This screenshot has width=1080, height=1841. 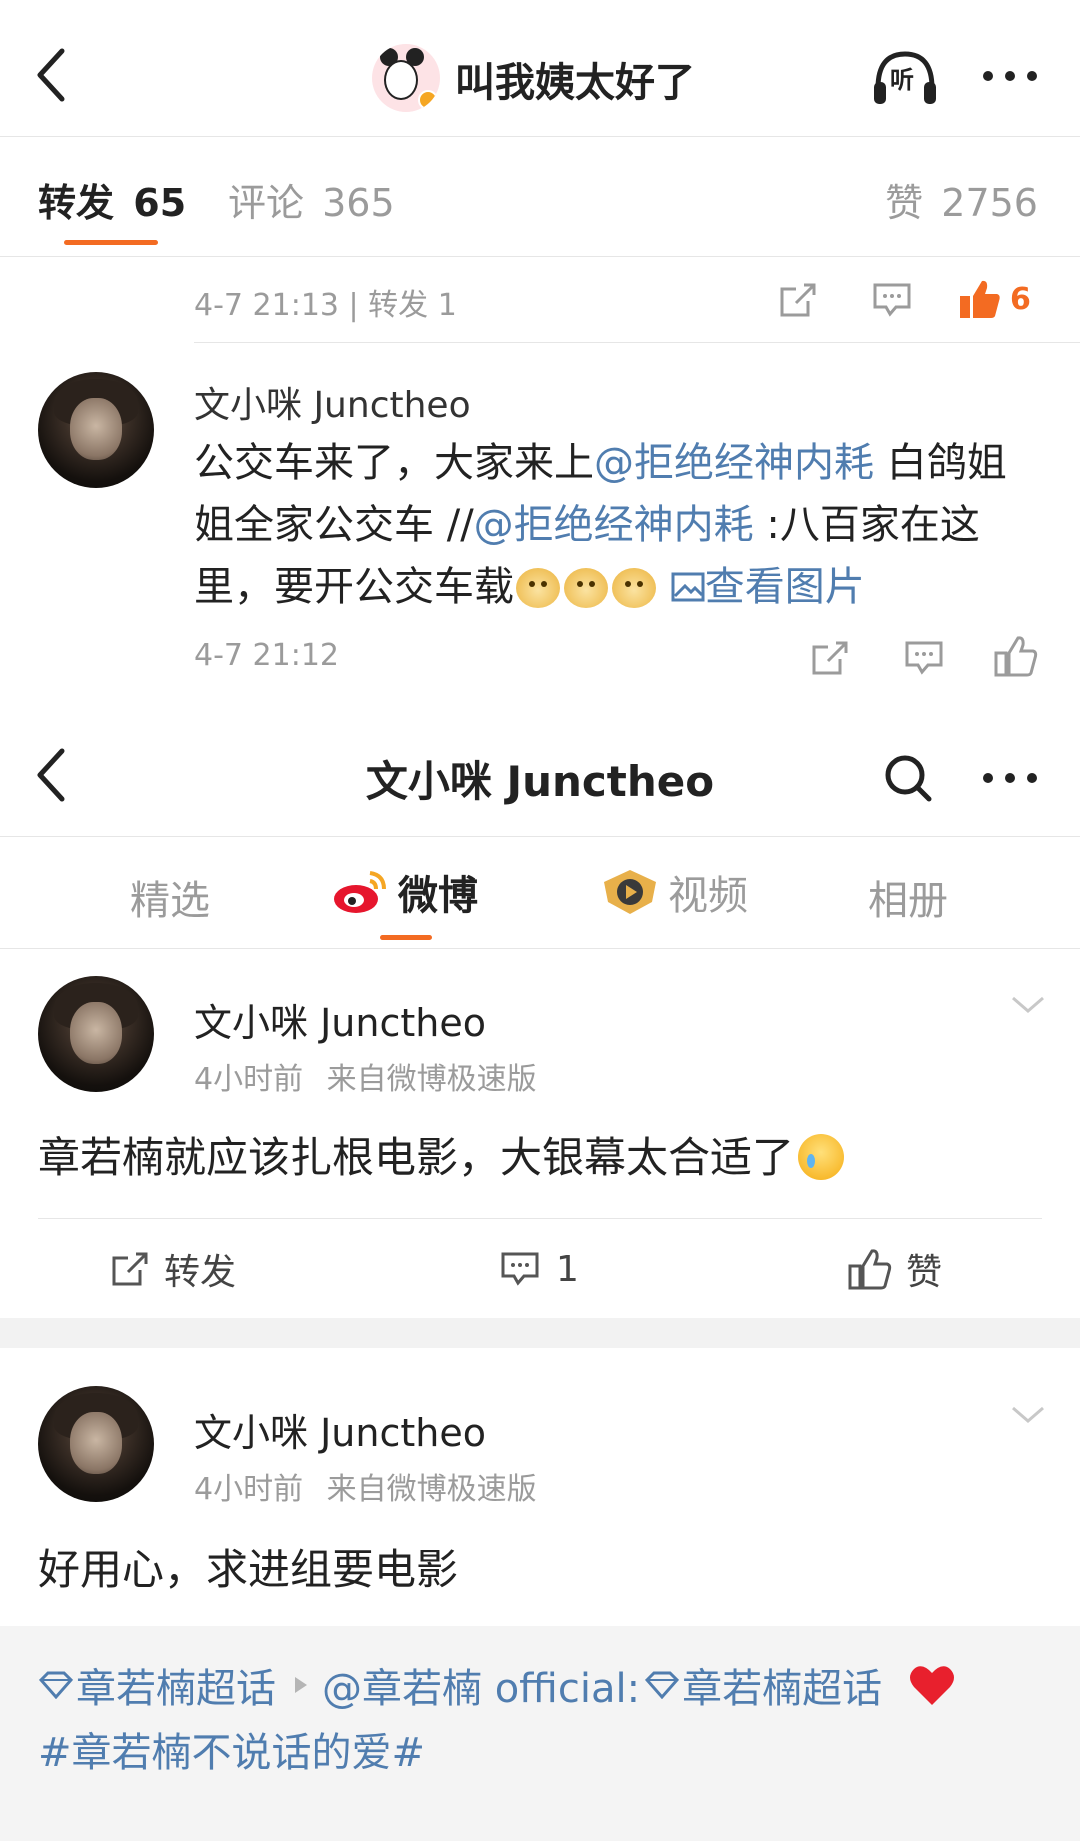 What do you see at coordinates (980, 299) in the screenshot?
I see `thumbs-up-filled-icon` at bounding box center [980, 299].